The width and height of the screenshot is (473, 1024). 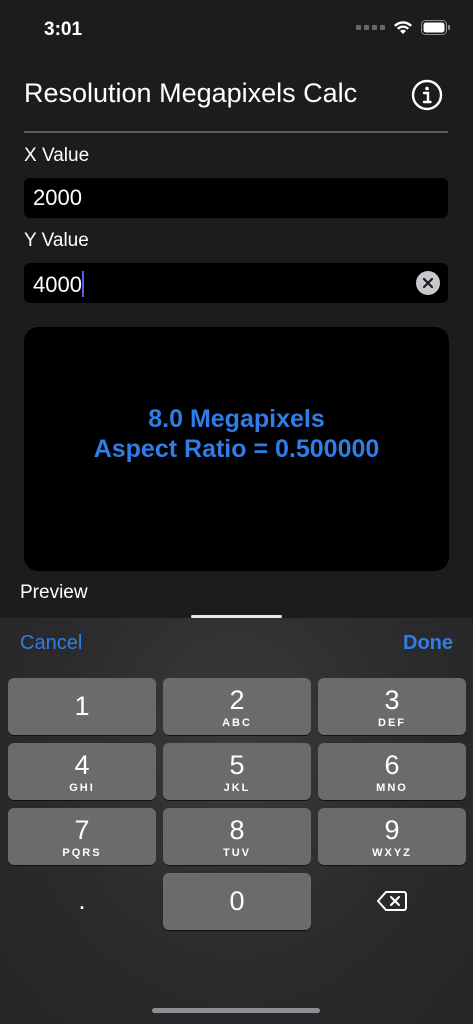 I want to click on info-button, so click(x=427, y=95).